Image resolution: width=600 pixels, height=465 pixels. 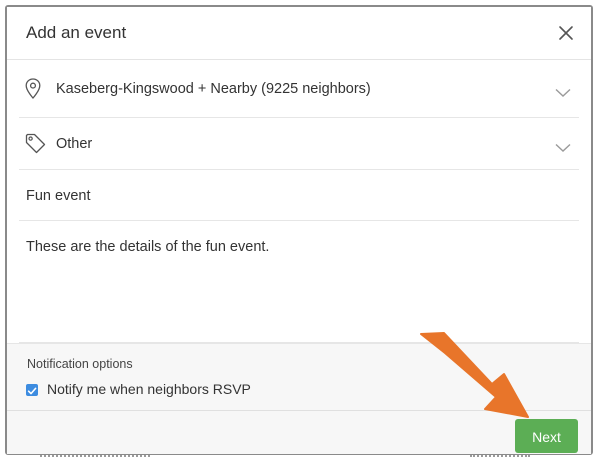 I want to click on dialog-header: Add an event, so click(x=299, y=33).